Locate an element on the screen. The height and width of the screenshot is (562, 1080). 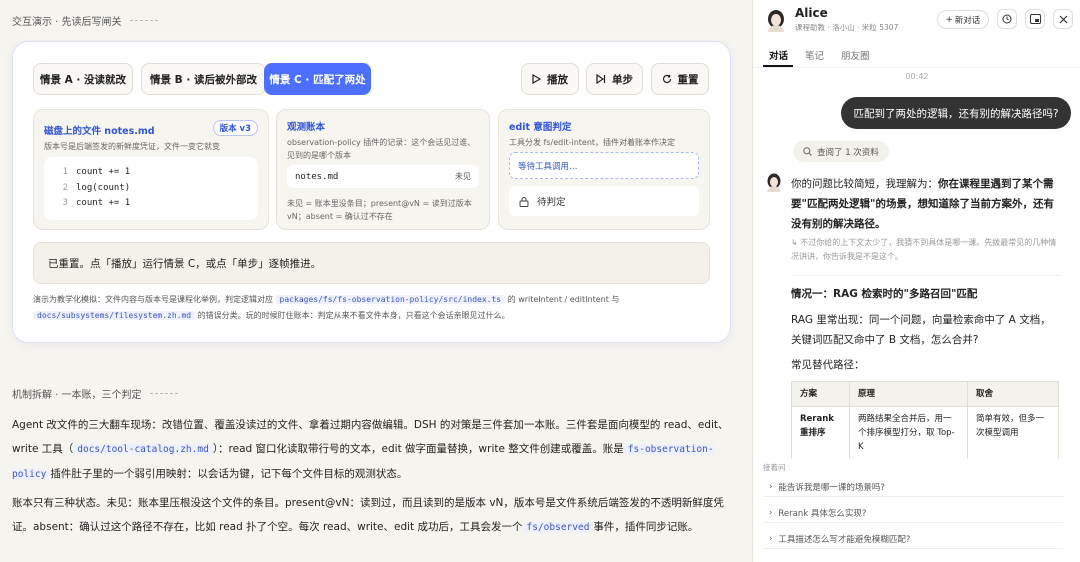
step-forward-icon is located at coordinates (601, 79).